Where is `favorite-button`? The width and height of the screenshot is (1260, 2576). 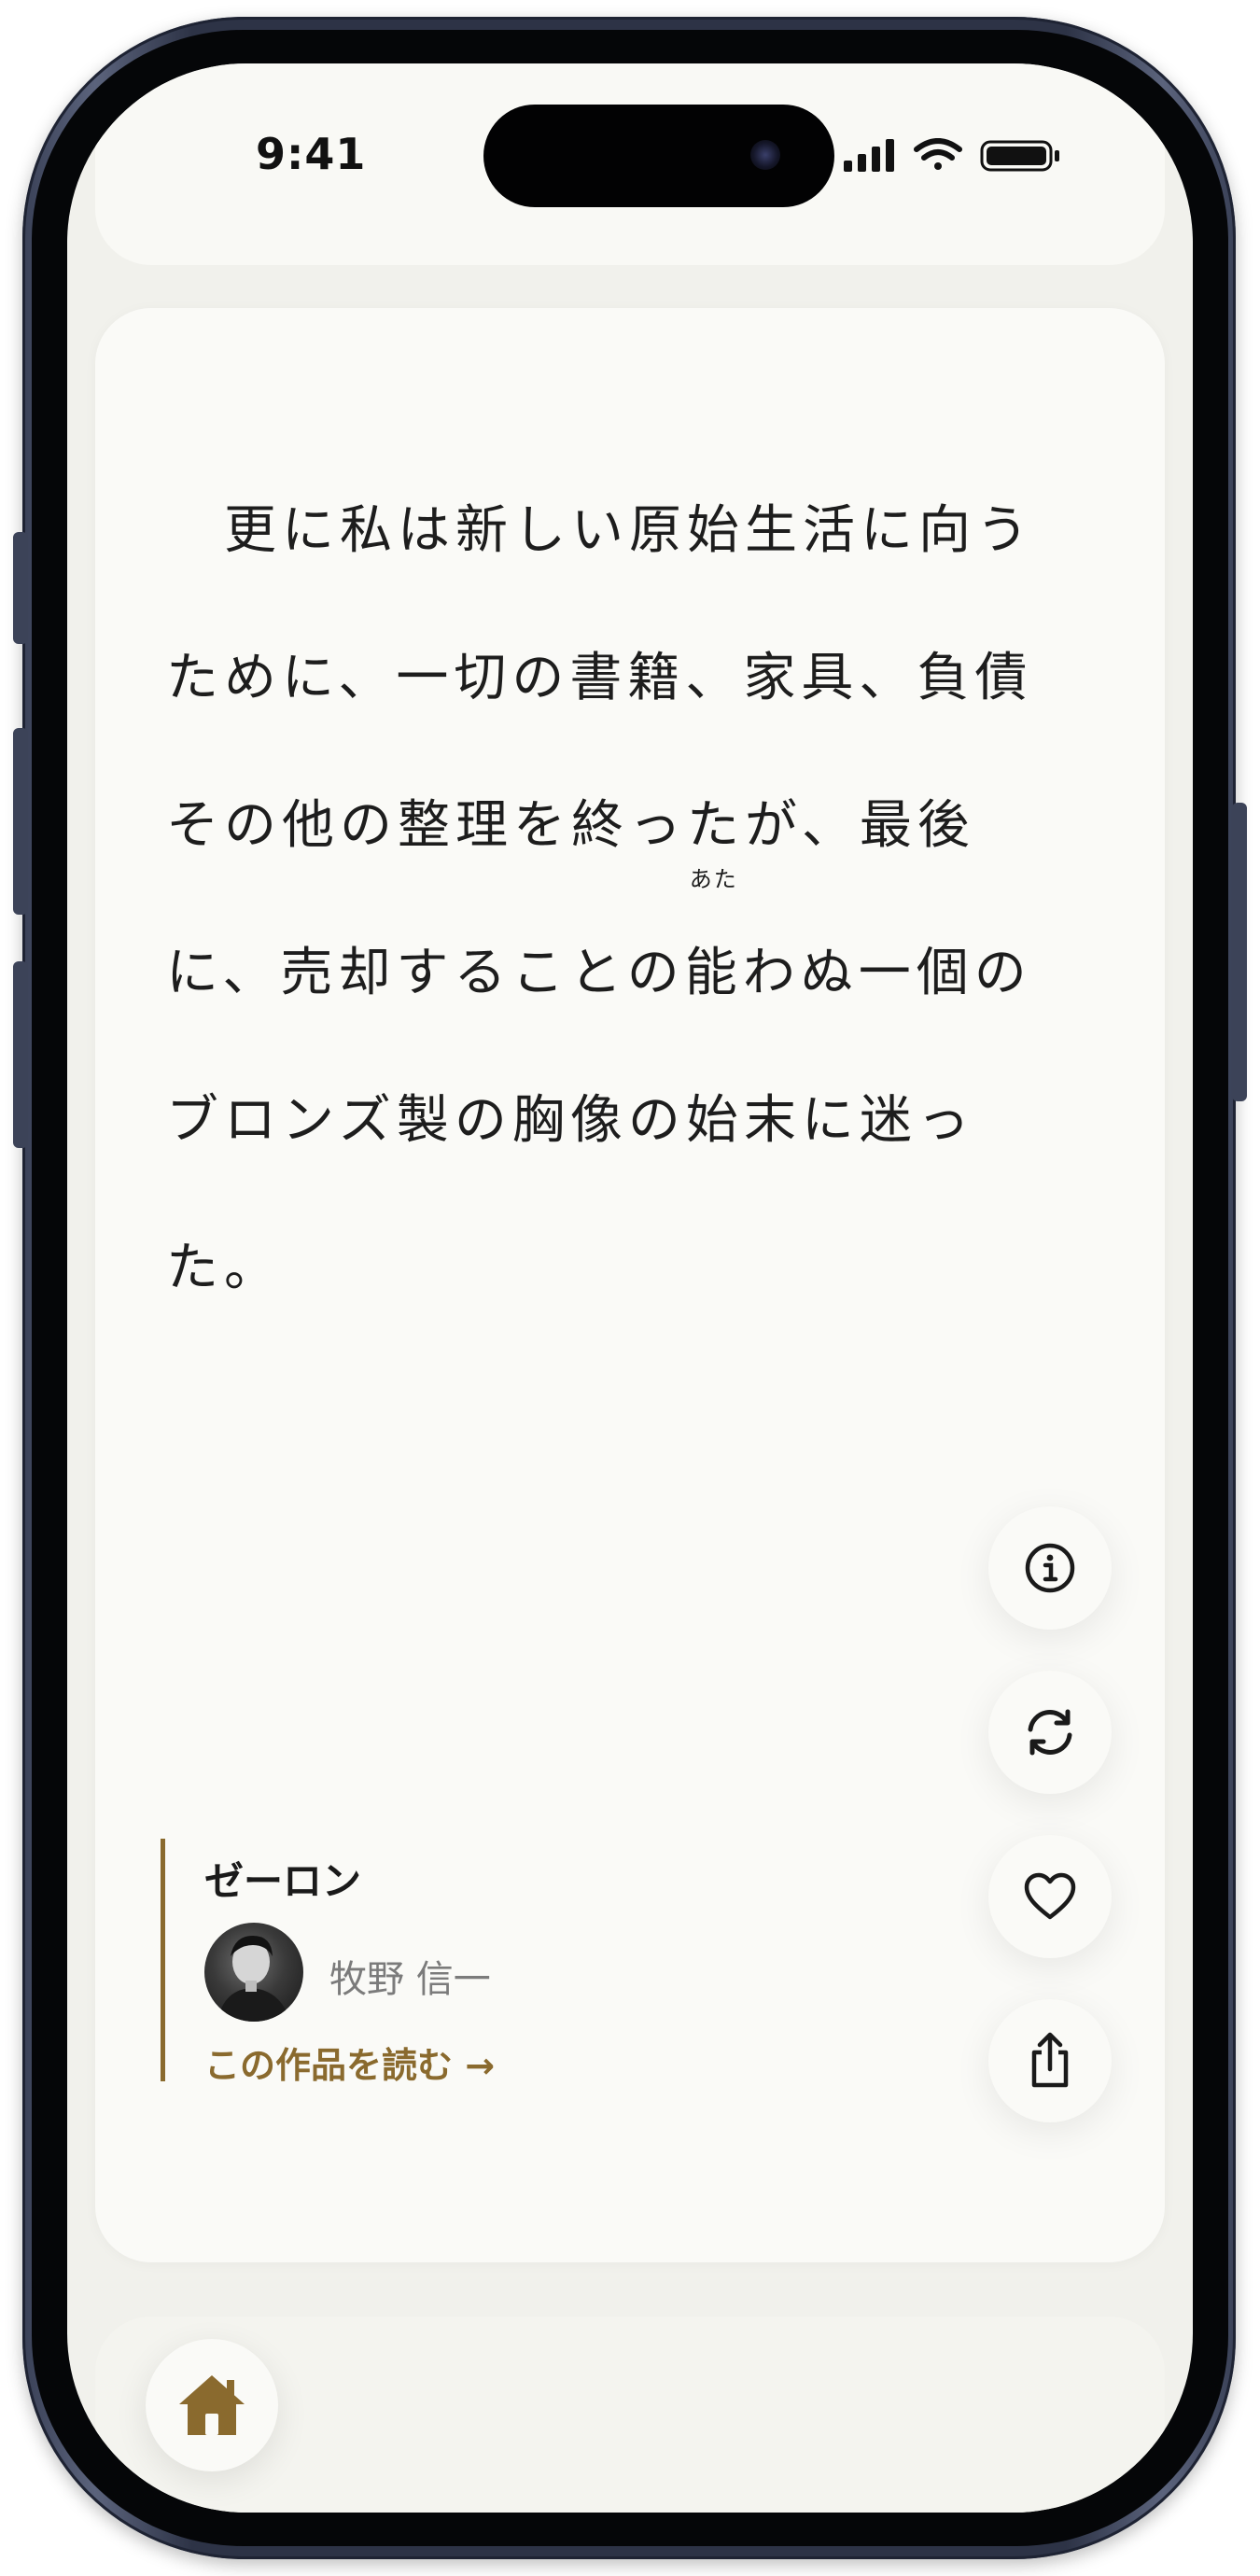 favorite-button is located at coordinates (1050, 1896).